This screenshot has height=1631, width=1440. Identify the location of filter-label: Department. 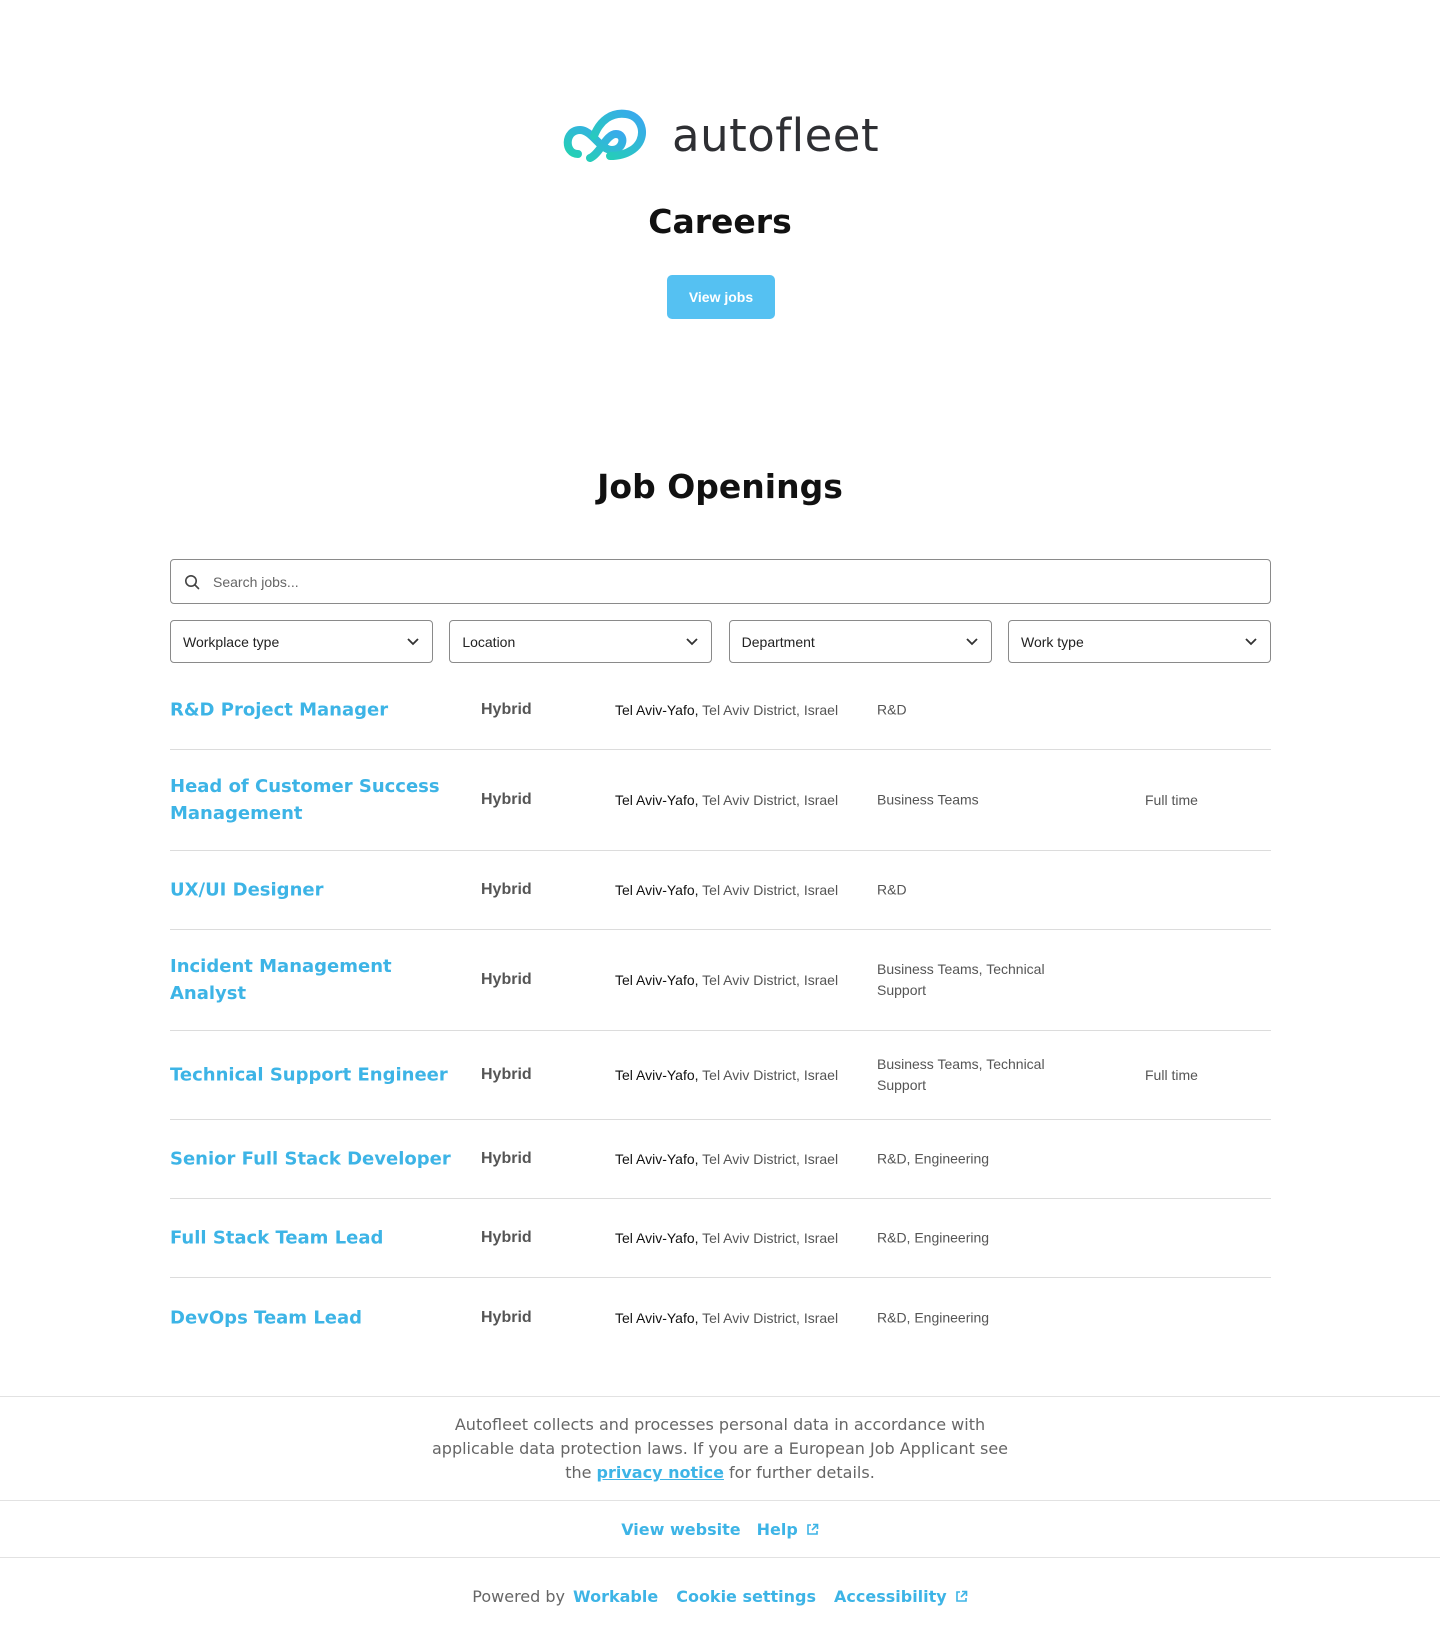
(778, 641).